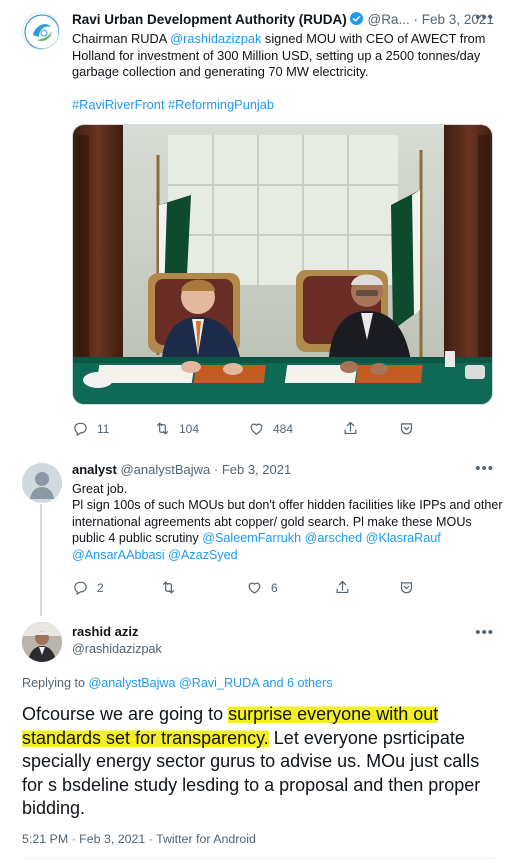 This screenshot has width=516, height=863. What do you see at coordinates (165, 469) in the screenshot?
I see `author-handle: @analystBajwa` at bounding box center [165, 469].